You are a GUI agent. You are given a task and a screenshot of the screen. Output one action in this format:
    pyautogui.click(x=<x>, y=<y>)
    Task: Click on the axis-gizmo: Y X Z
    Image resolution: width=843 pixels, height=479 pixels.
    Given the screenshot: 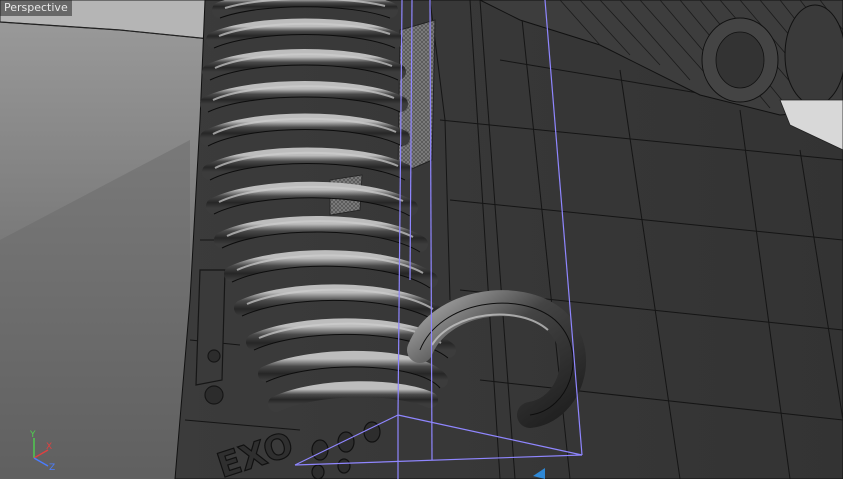 What is the action you would take?
    pyautogui.click(x=42, y=451)
    